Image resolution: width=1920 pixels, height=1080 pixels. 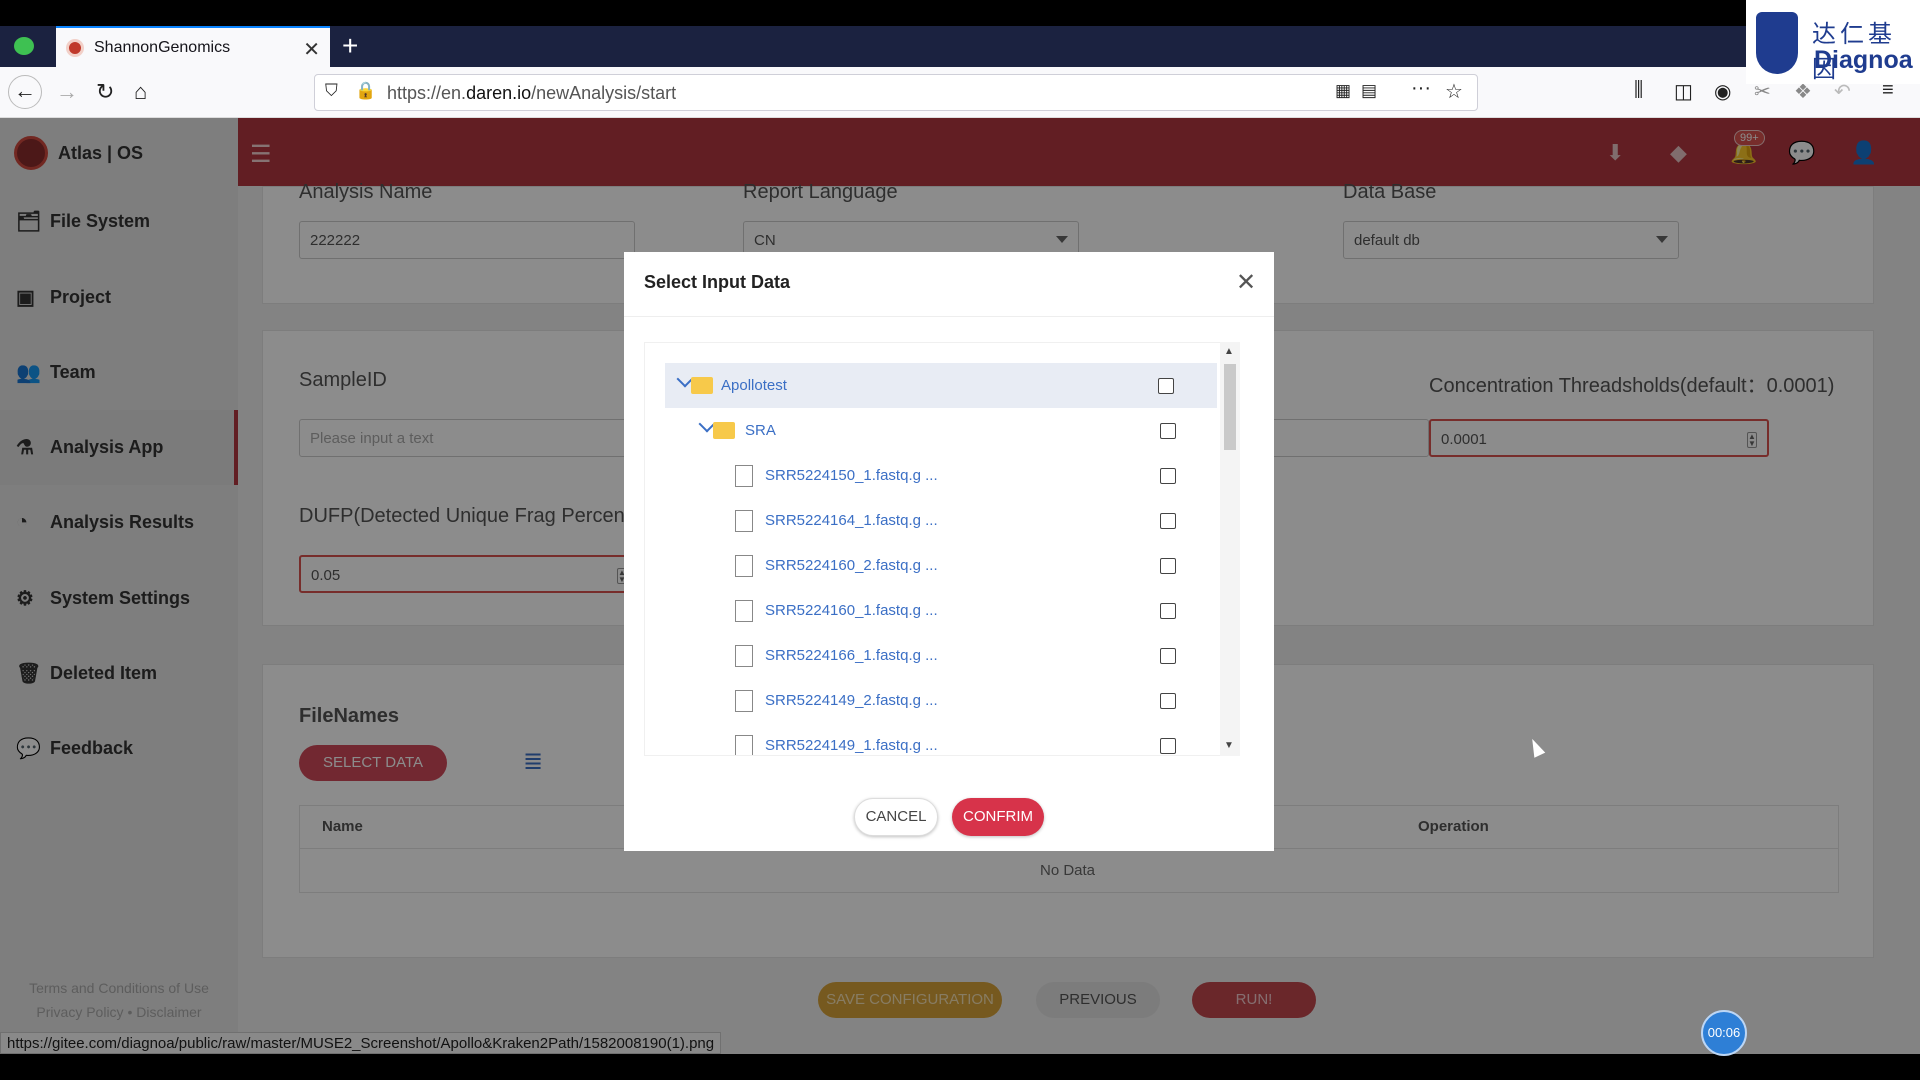 I want to click on close-tab-icon: ✕, so click(x=311, y=49).